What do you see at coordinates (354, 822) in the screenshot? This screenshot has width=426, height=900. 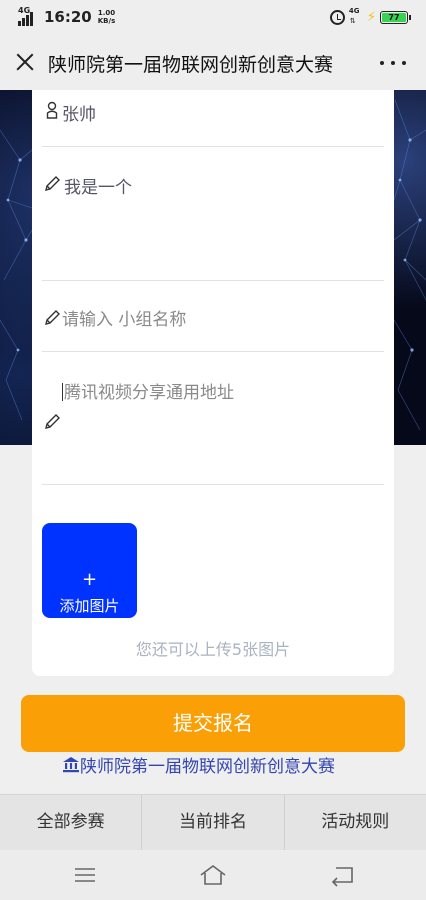 I see `tab-activity-rules: 活动规则` at bounding box center [354, 822].